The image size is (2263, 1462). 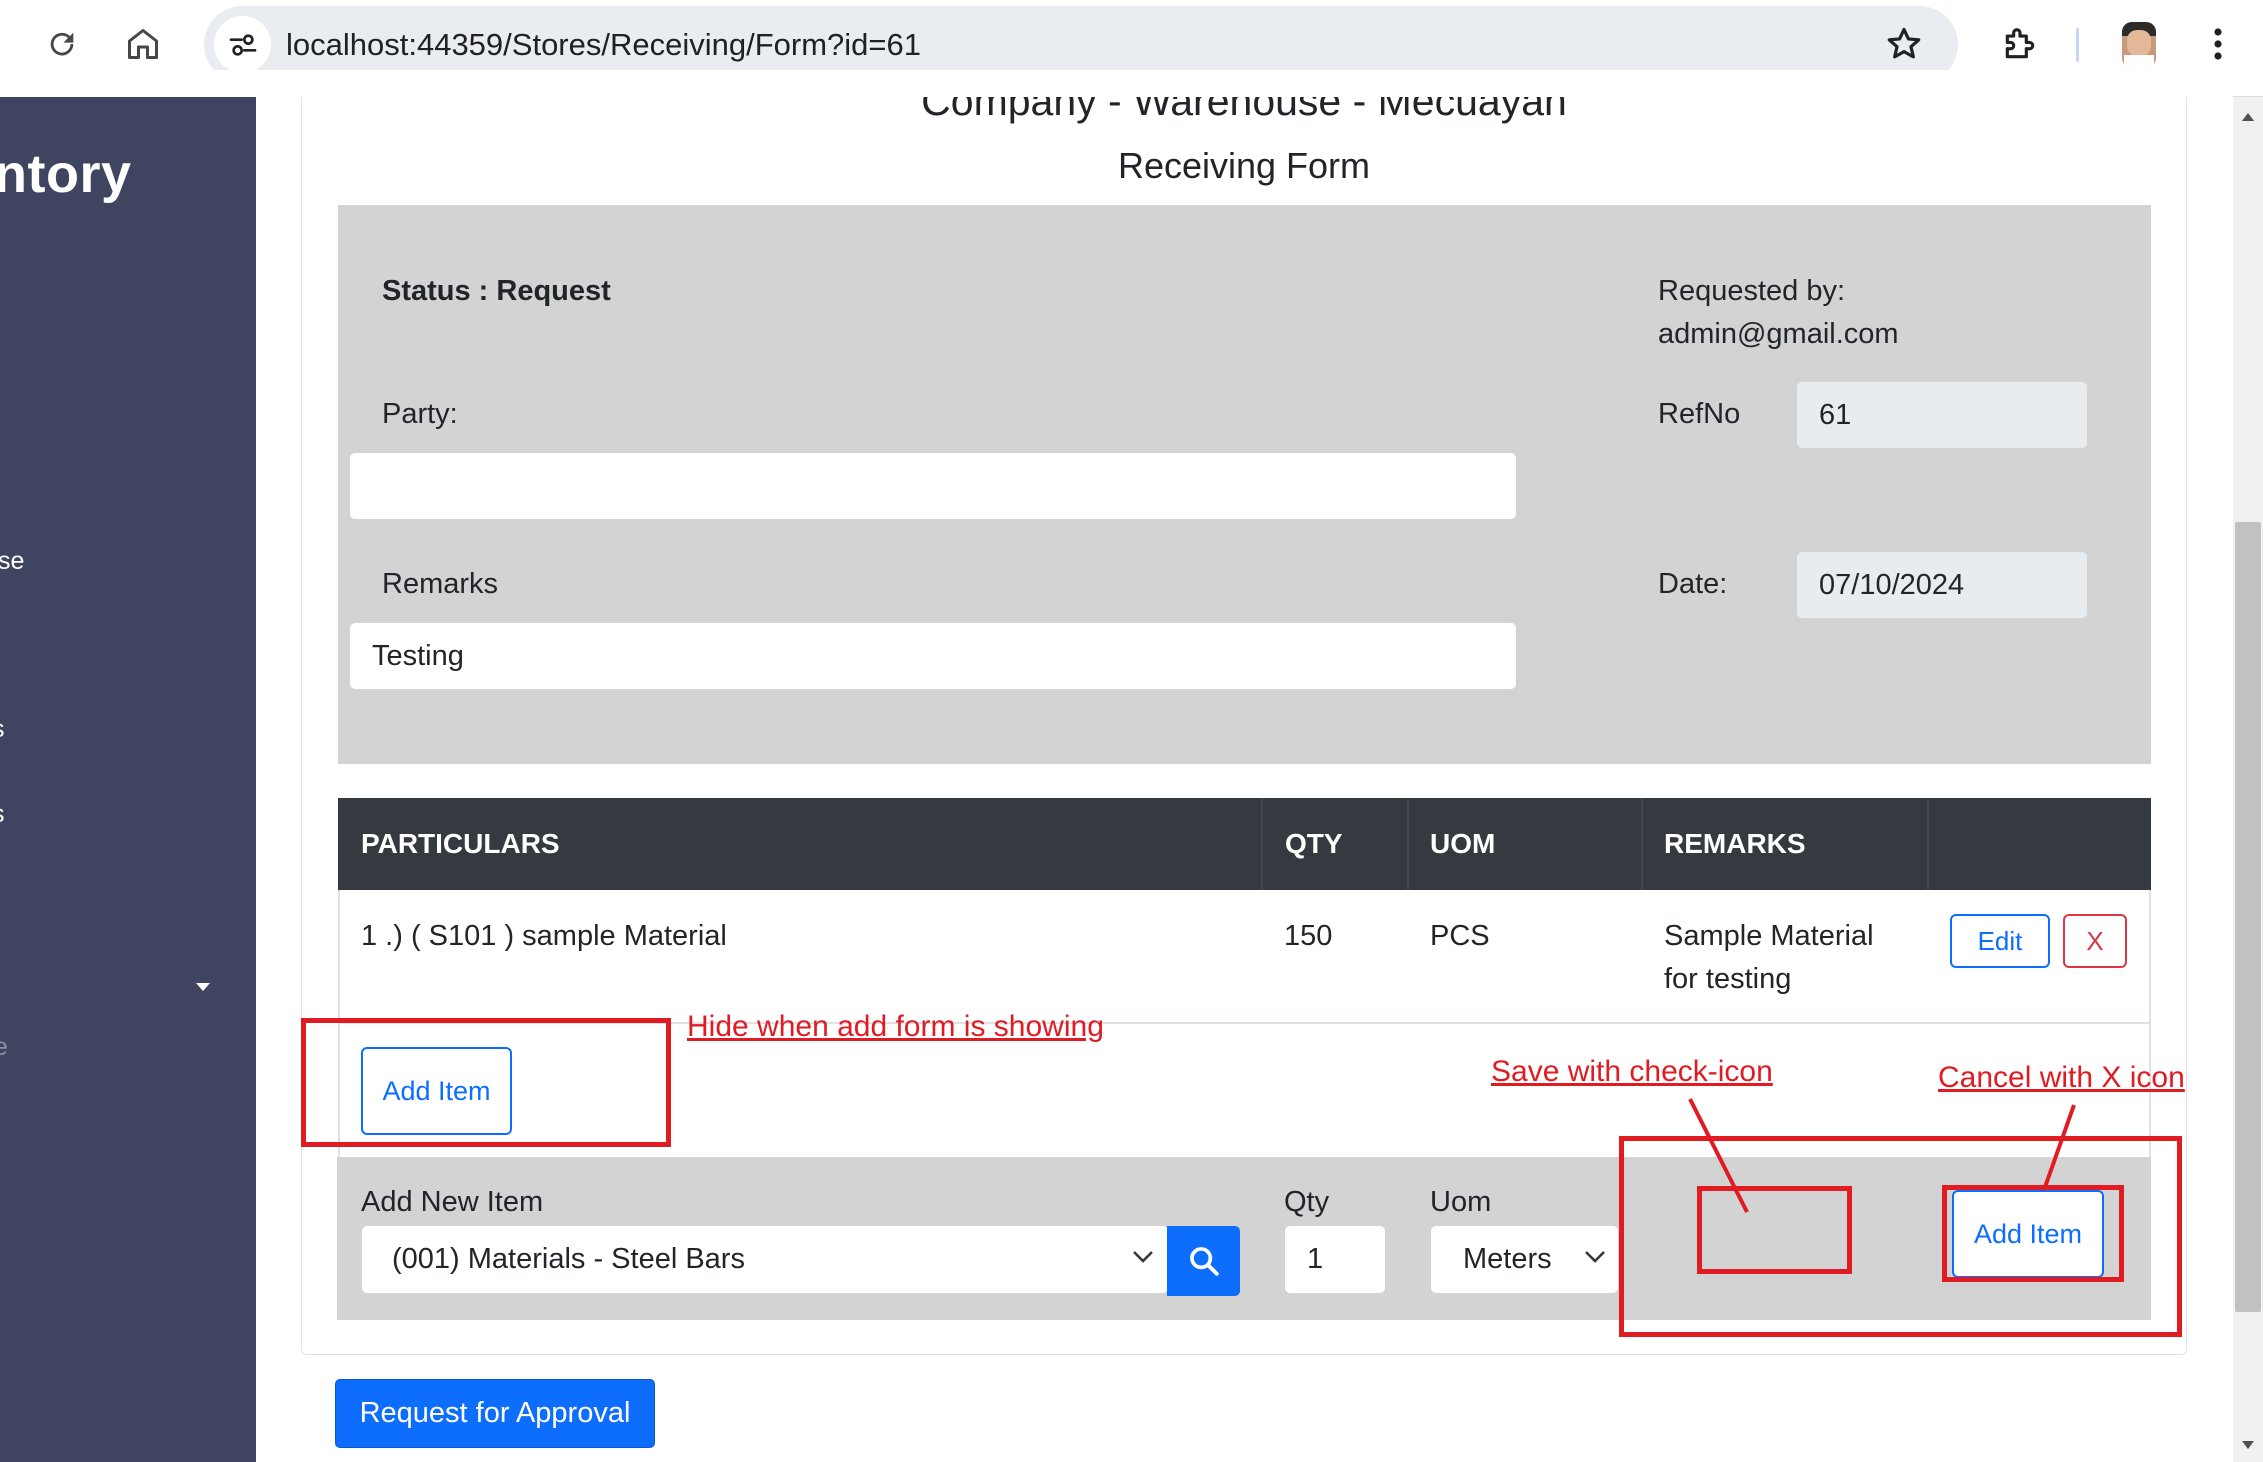 I want to click on party-label: Party:, so click(x=420, y=414).